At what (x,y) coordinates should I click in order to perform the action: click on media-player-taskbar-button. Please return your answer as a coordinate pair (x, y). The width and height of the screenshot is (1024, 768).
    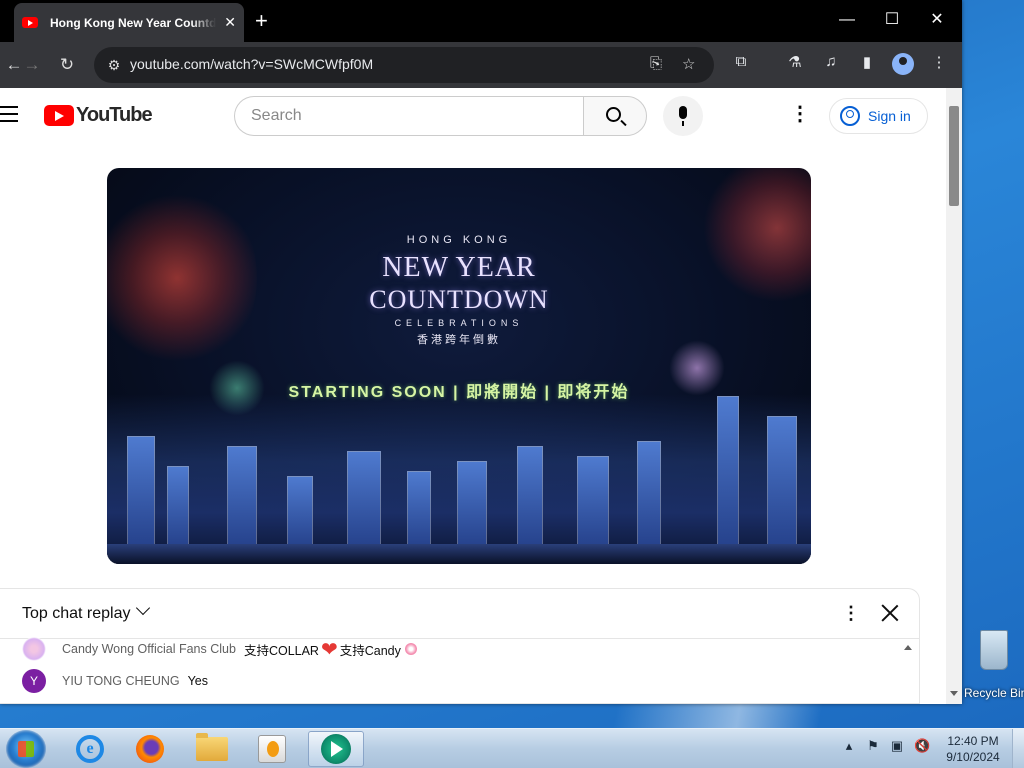
    Looking at the image, I should click on (272, 749).